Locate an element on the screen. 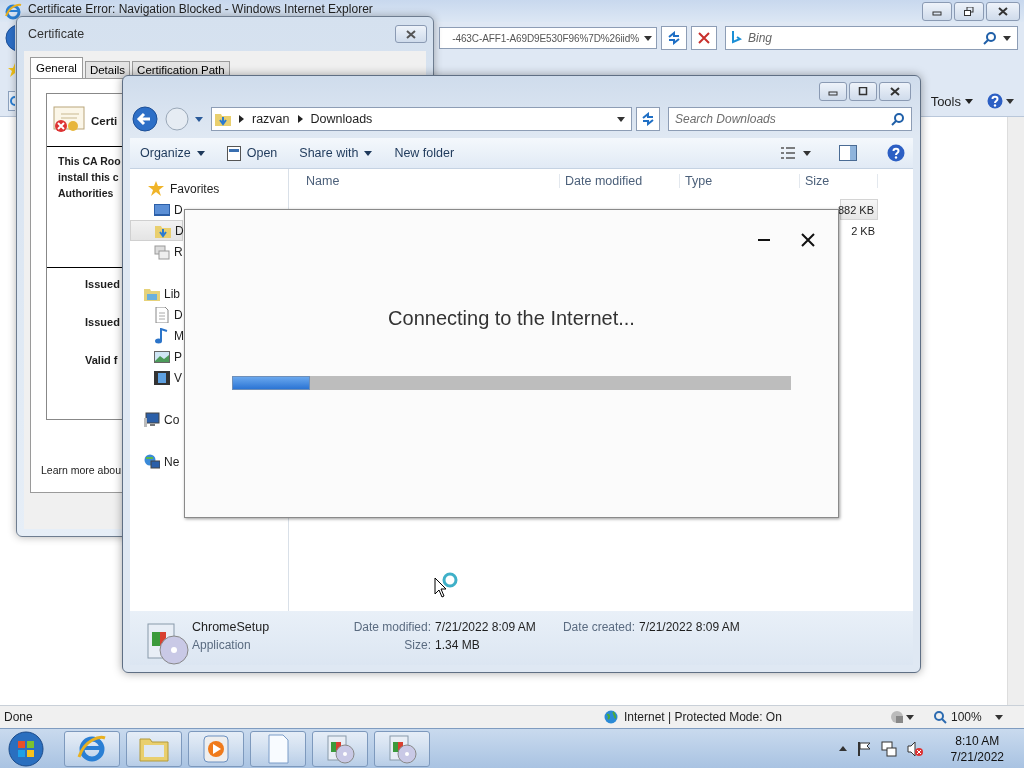 Image resolution: width=1024 pixels, height=768 pixels. help-icon is located at coordinates (896, 153).